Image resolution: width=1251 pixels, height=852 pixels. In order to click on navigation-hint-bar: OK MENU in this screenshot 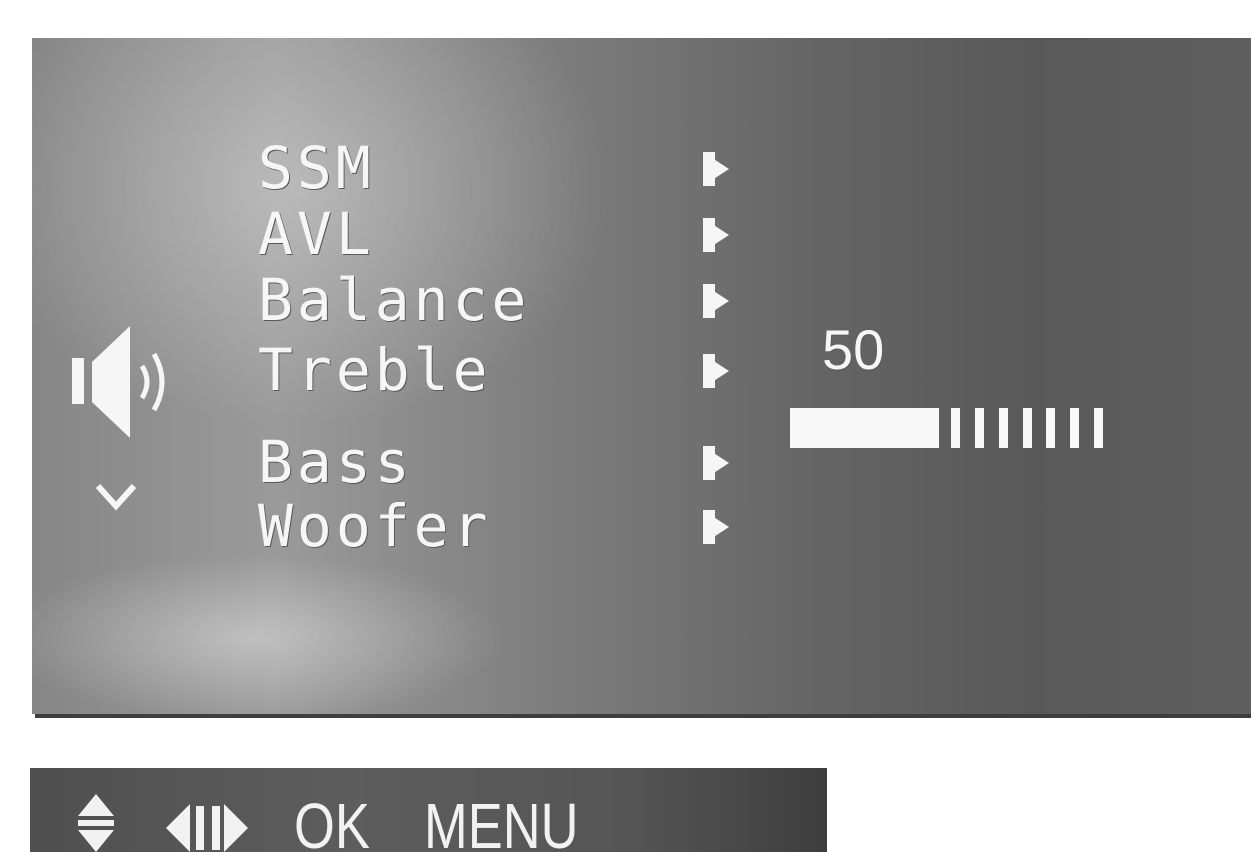, I will do `click(428, 810)`.